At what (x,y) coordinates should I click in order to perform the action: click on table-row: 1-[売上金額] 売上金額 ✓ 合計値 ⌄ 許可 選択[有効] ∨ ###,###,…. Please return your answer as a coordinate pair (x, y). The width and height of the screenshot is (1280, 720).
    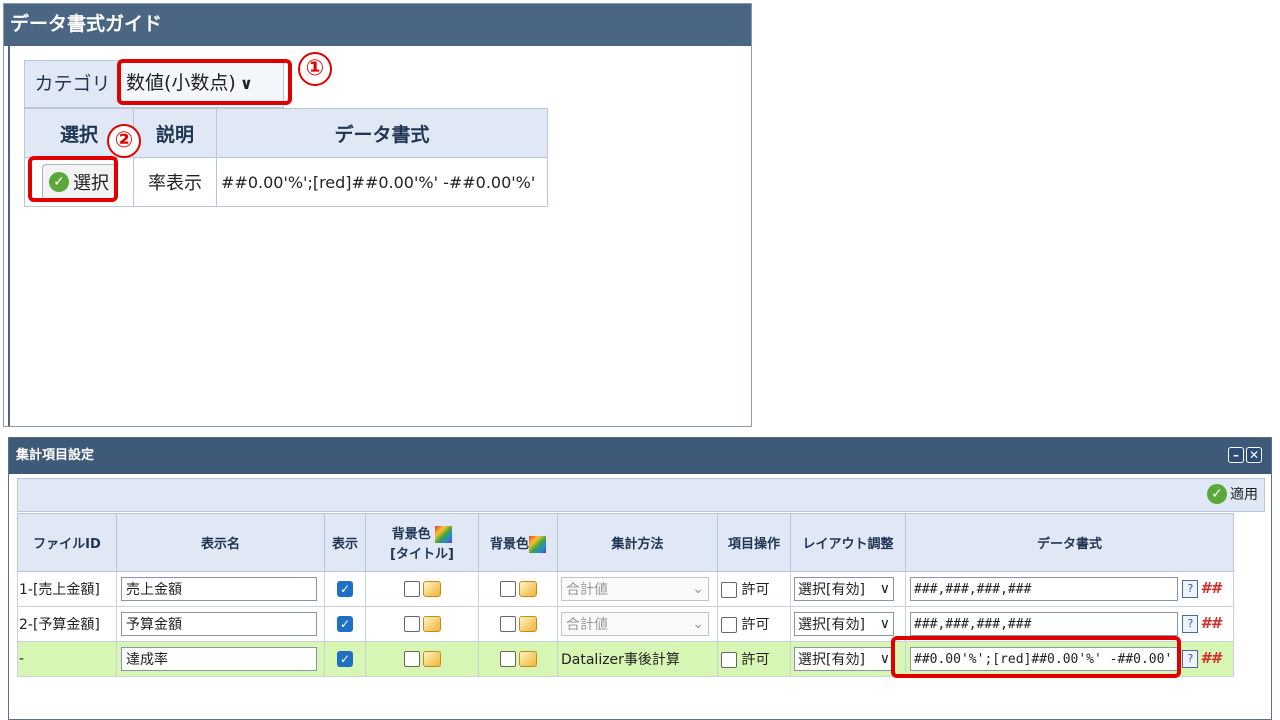
    Looking at the image, I should click on (625, 589).